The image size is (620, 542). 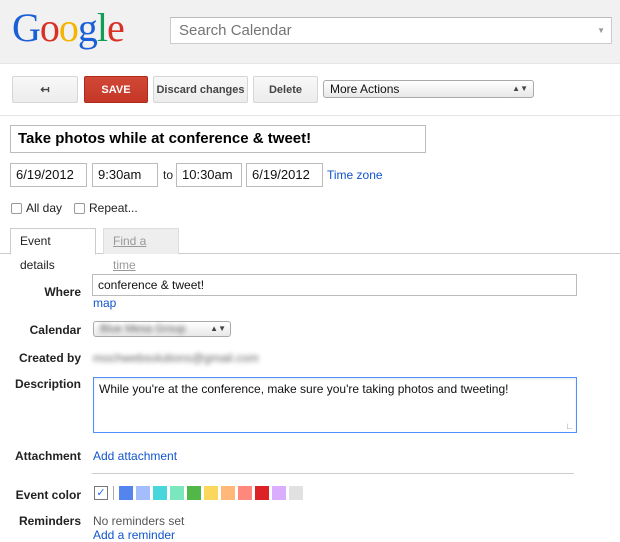 What do you see at coordinates (62, 292) in the screenshot?
I see `where-label: Where` at bounding box center [62, 292].